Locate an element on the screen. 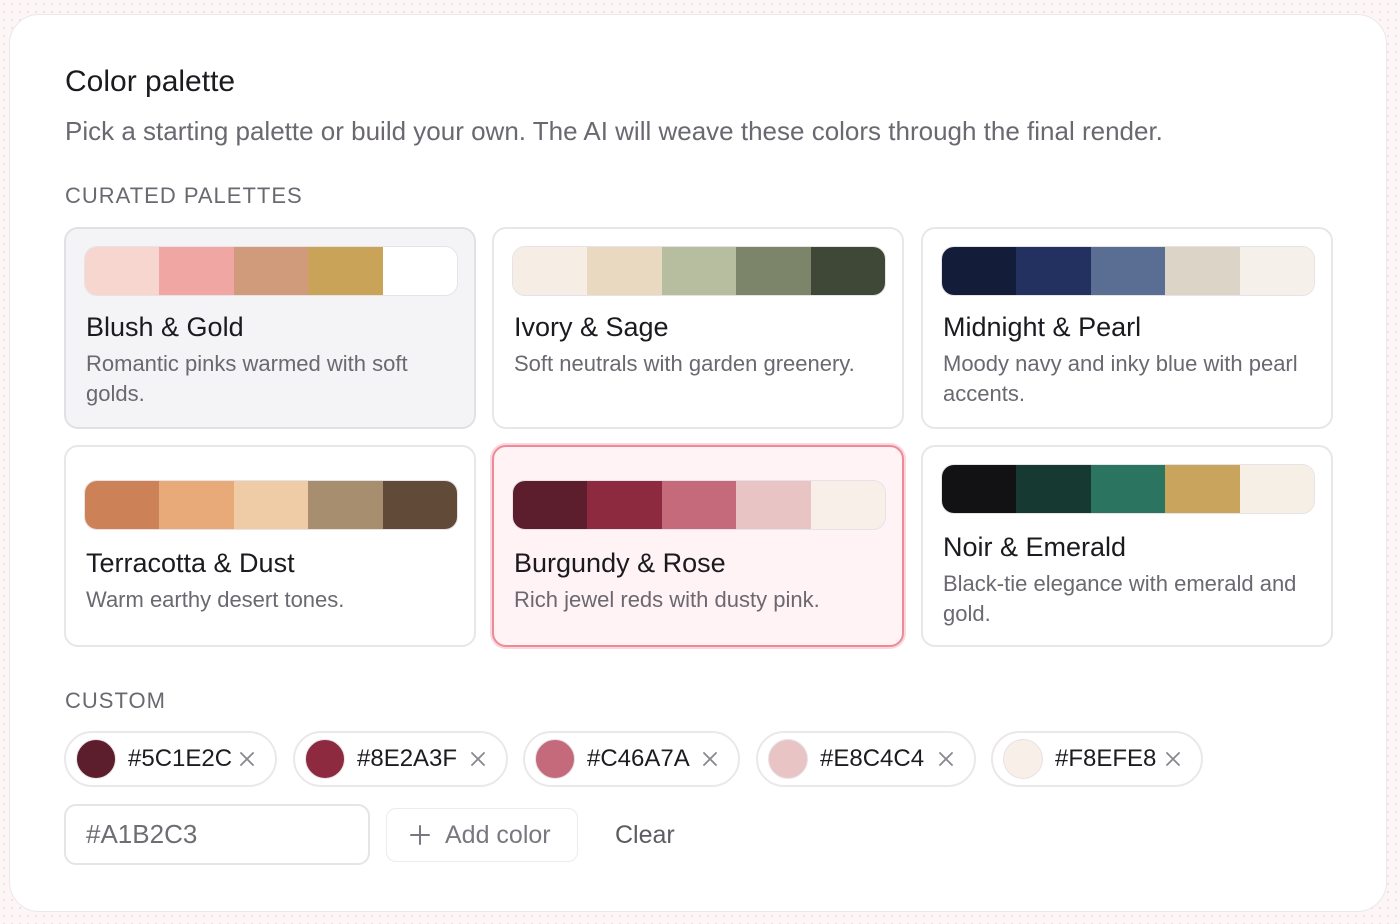 This screenshot has width=1400, height=924. custom-color-chip: #8E2A3F is located at coordinates (400, 759).